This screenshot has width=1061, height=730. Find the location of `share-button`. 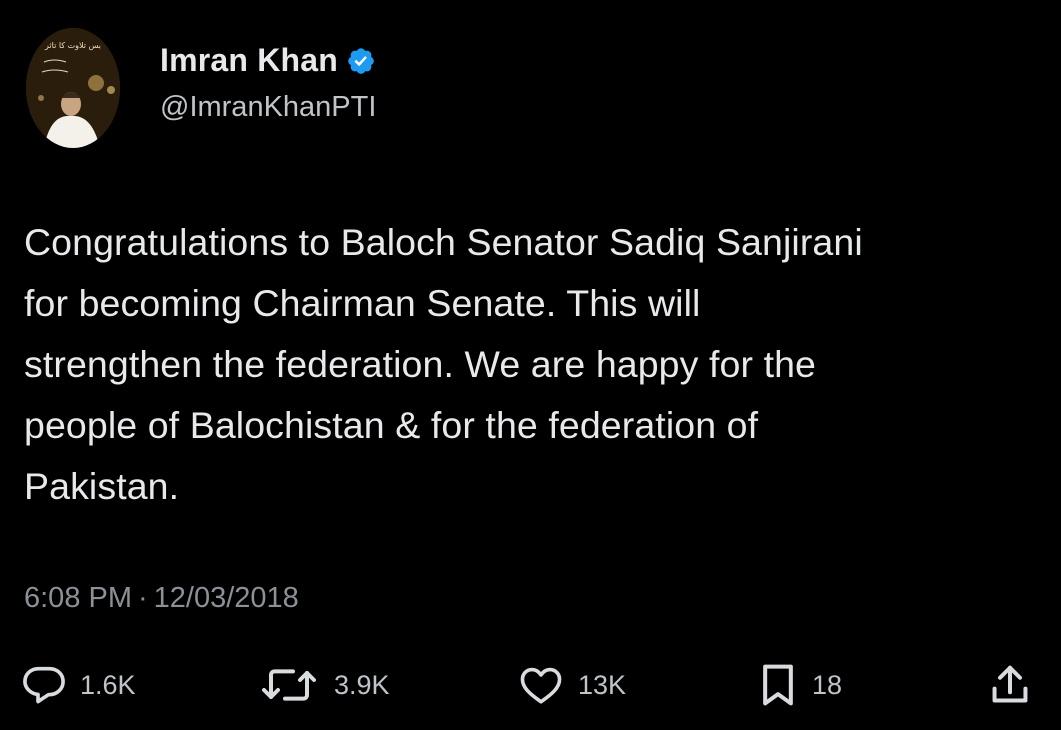

share-button is located at coordinates (1010, 685).